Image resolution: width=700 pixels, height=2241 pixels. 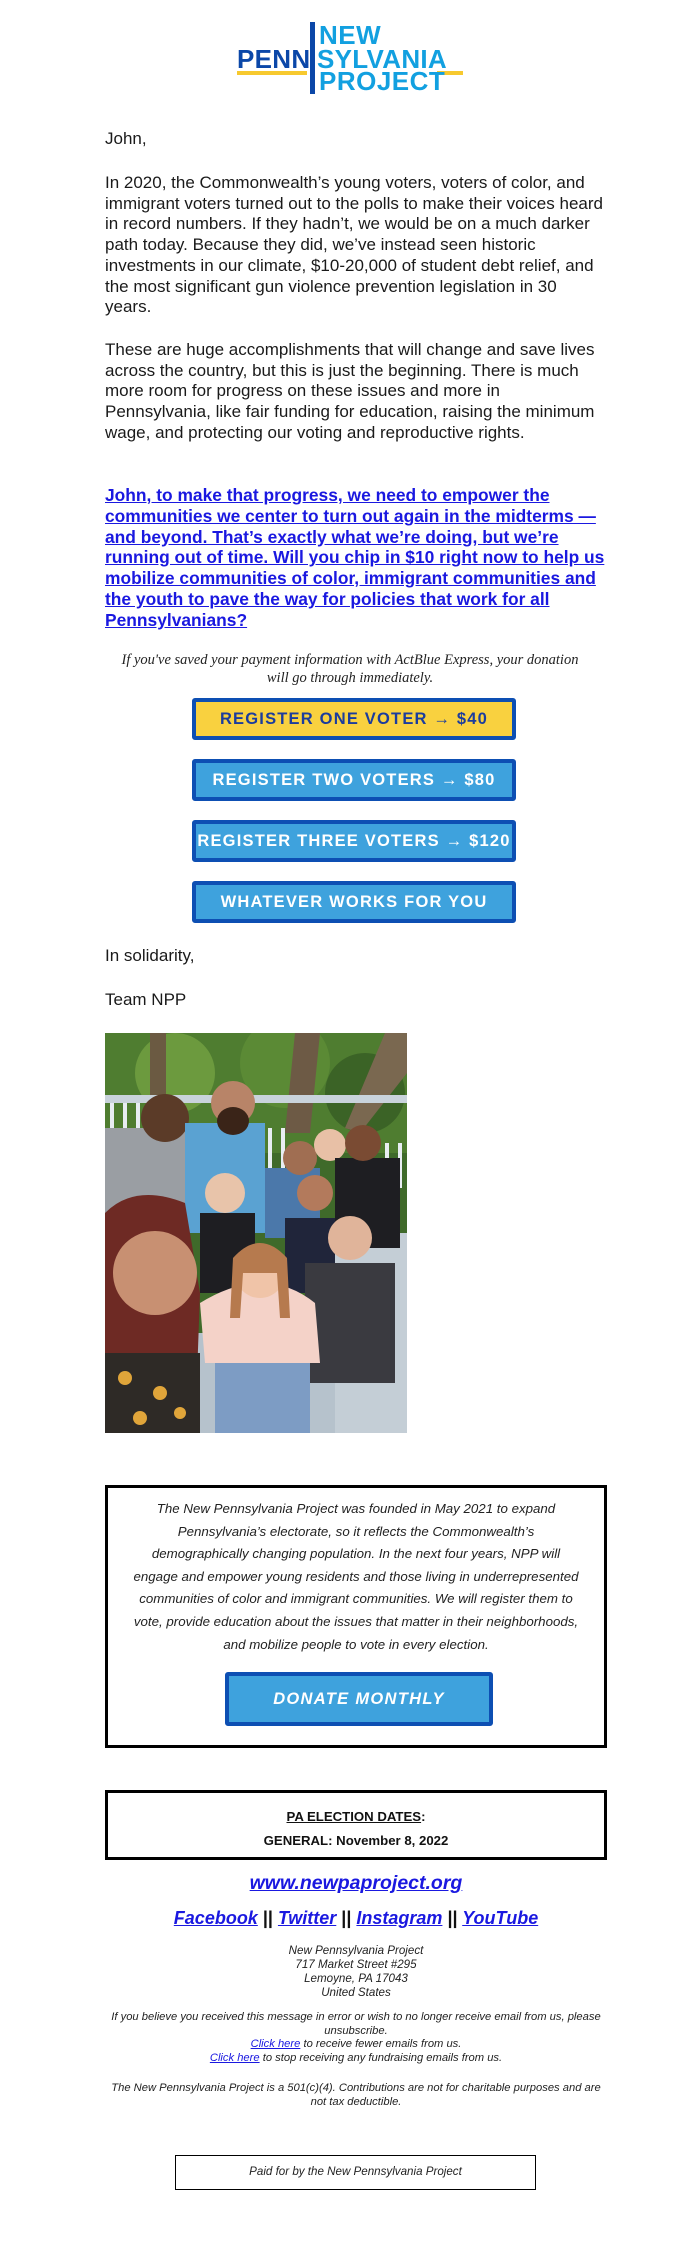 What do you see at coordinates (235, 2058) in the screenshot?
I see `stop-fundraising-link: Click here` at bounding box center [235, 2058].